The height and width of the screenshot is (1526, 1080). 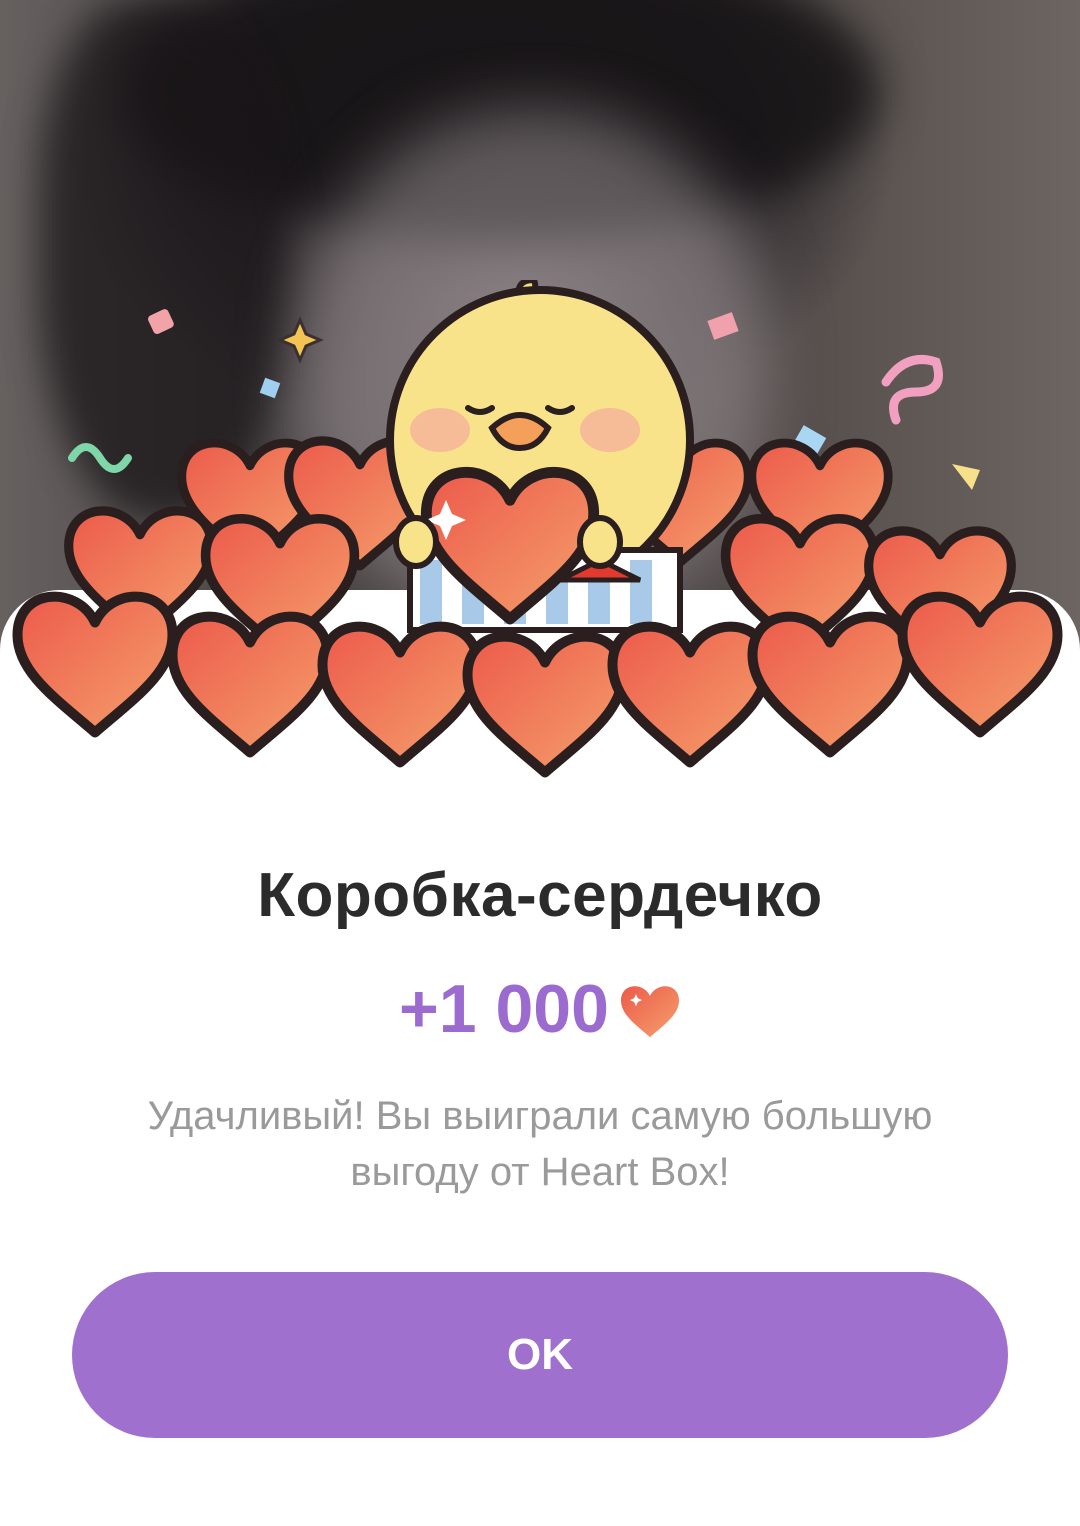 I want to click on dialog-title: Коробка-сердечко, so click(x=540, y=895).